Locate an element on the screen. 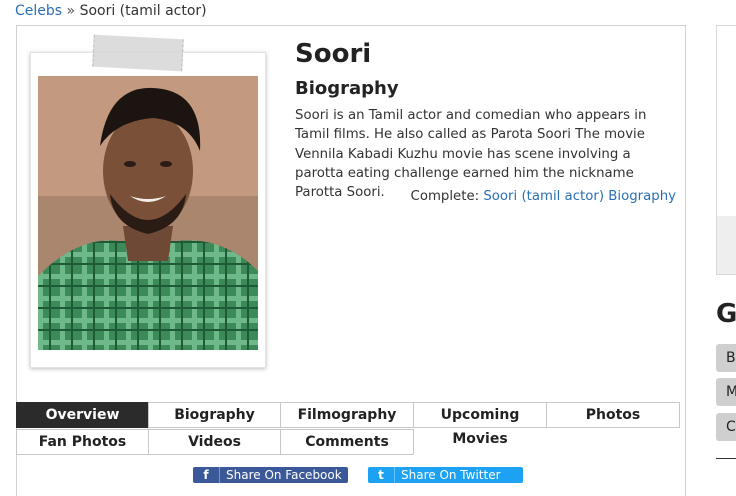 The image size is (736, 496). breadcrumb: Celebs » Soori (tamil actor) is located at coordinates (111, 11).